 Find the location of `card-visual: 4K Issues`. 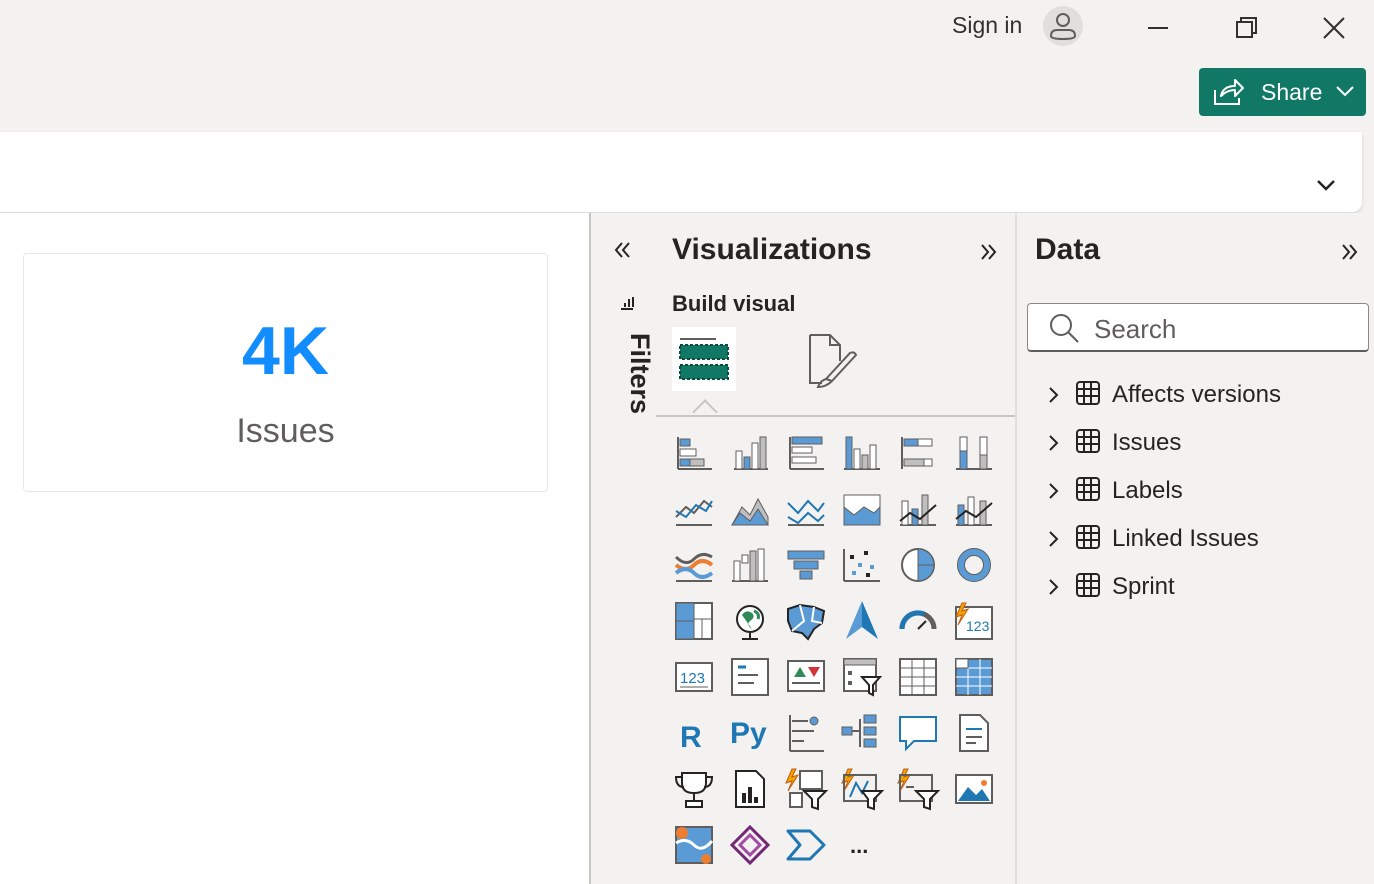

card-visual: 4K Issues is located at coordinates (285, 372).